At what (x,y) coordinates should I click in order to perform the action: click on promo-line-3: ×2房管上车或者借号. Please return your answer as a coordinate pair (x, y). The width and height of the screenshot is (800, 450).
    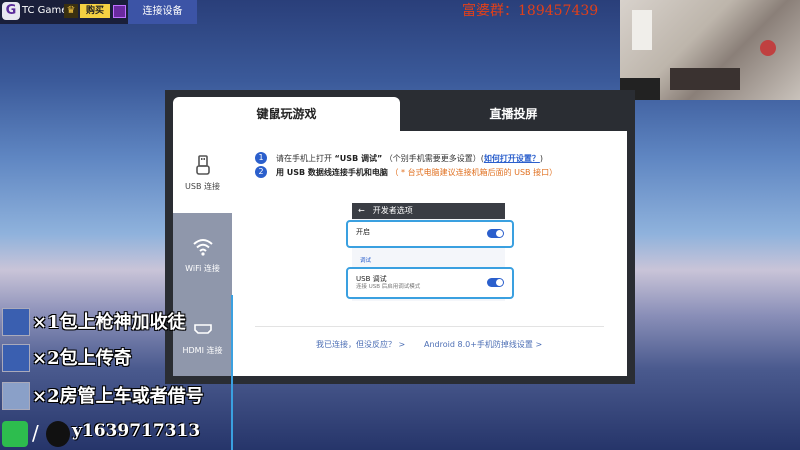
    Looking at the image, I should click on (120, 395).